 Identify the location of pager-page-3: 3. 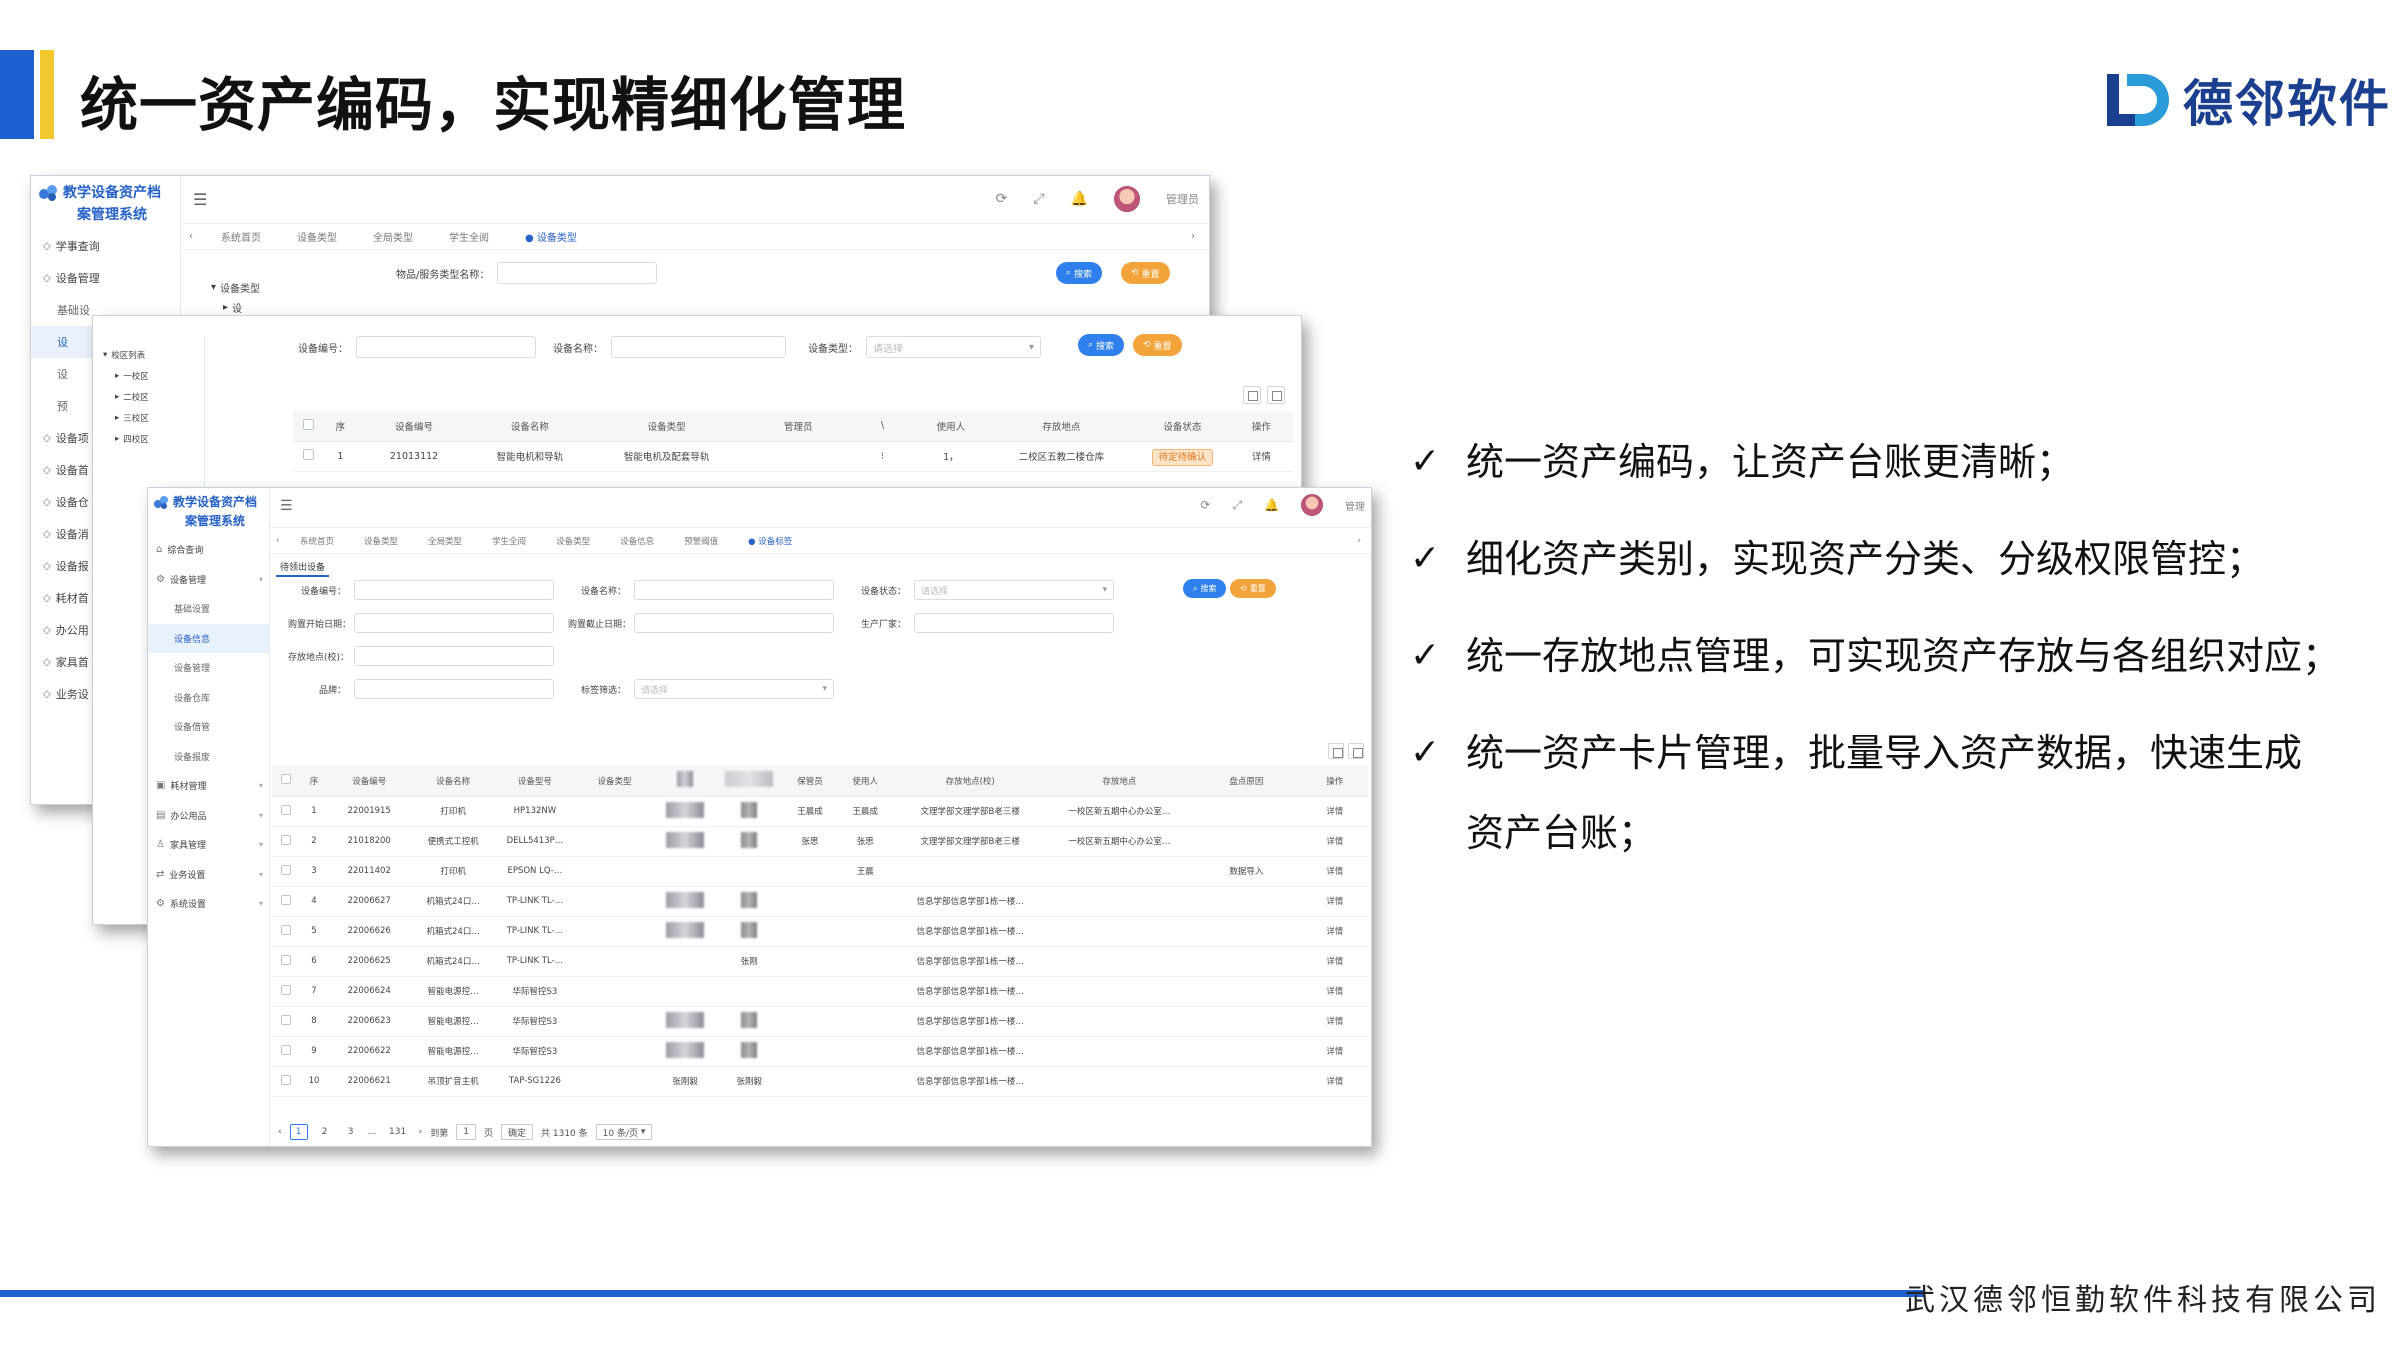
(351, 1132).